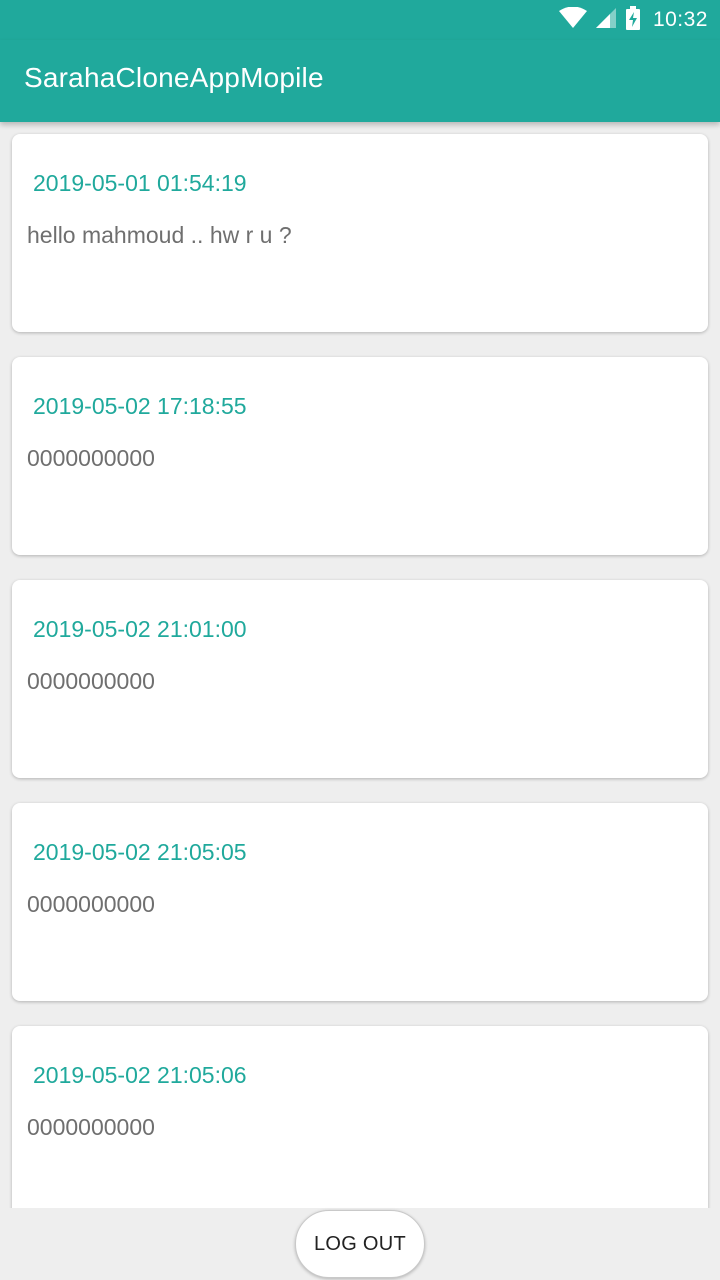 This screenshot has width=720, height=1280. I want to click on bottom-bar: LOG OUT, so click(360, 1244).